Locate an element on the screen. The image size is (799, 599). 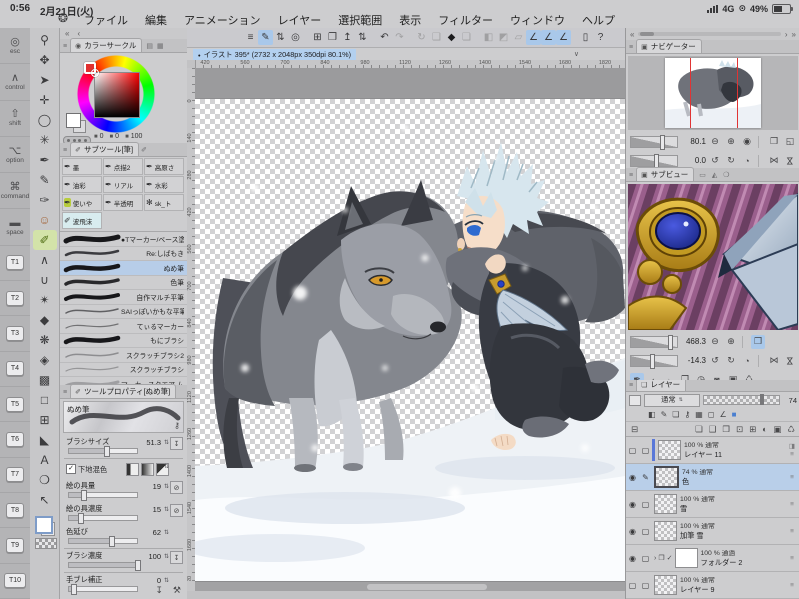
command-snap-guide: ∠ is located at coordinates (563, 37).